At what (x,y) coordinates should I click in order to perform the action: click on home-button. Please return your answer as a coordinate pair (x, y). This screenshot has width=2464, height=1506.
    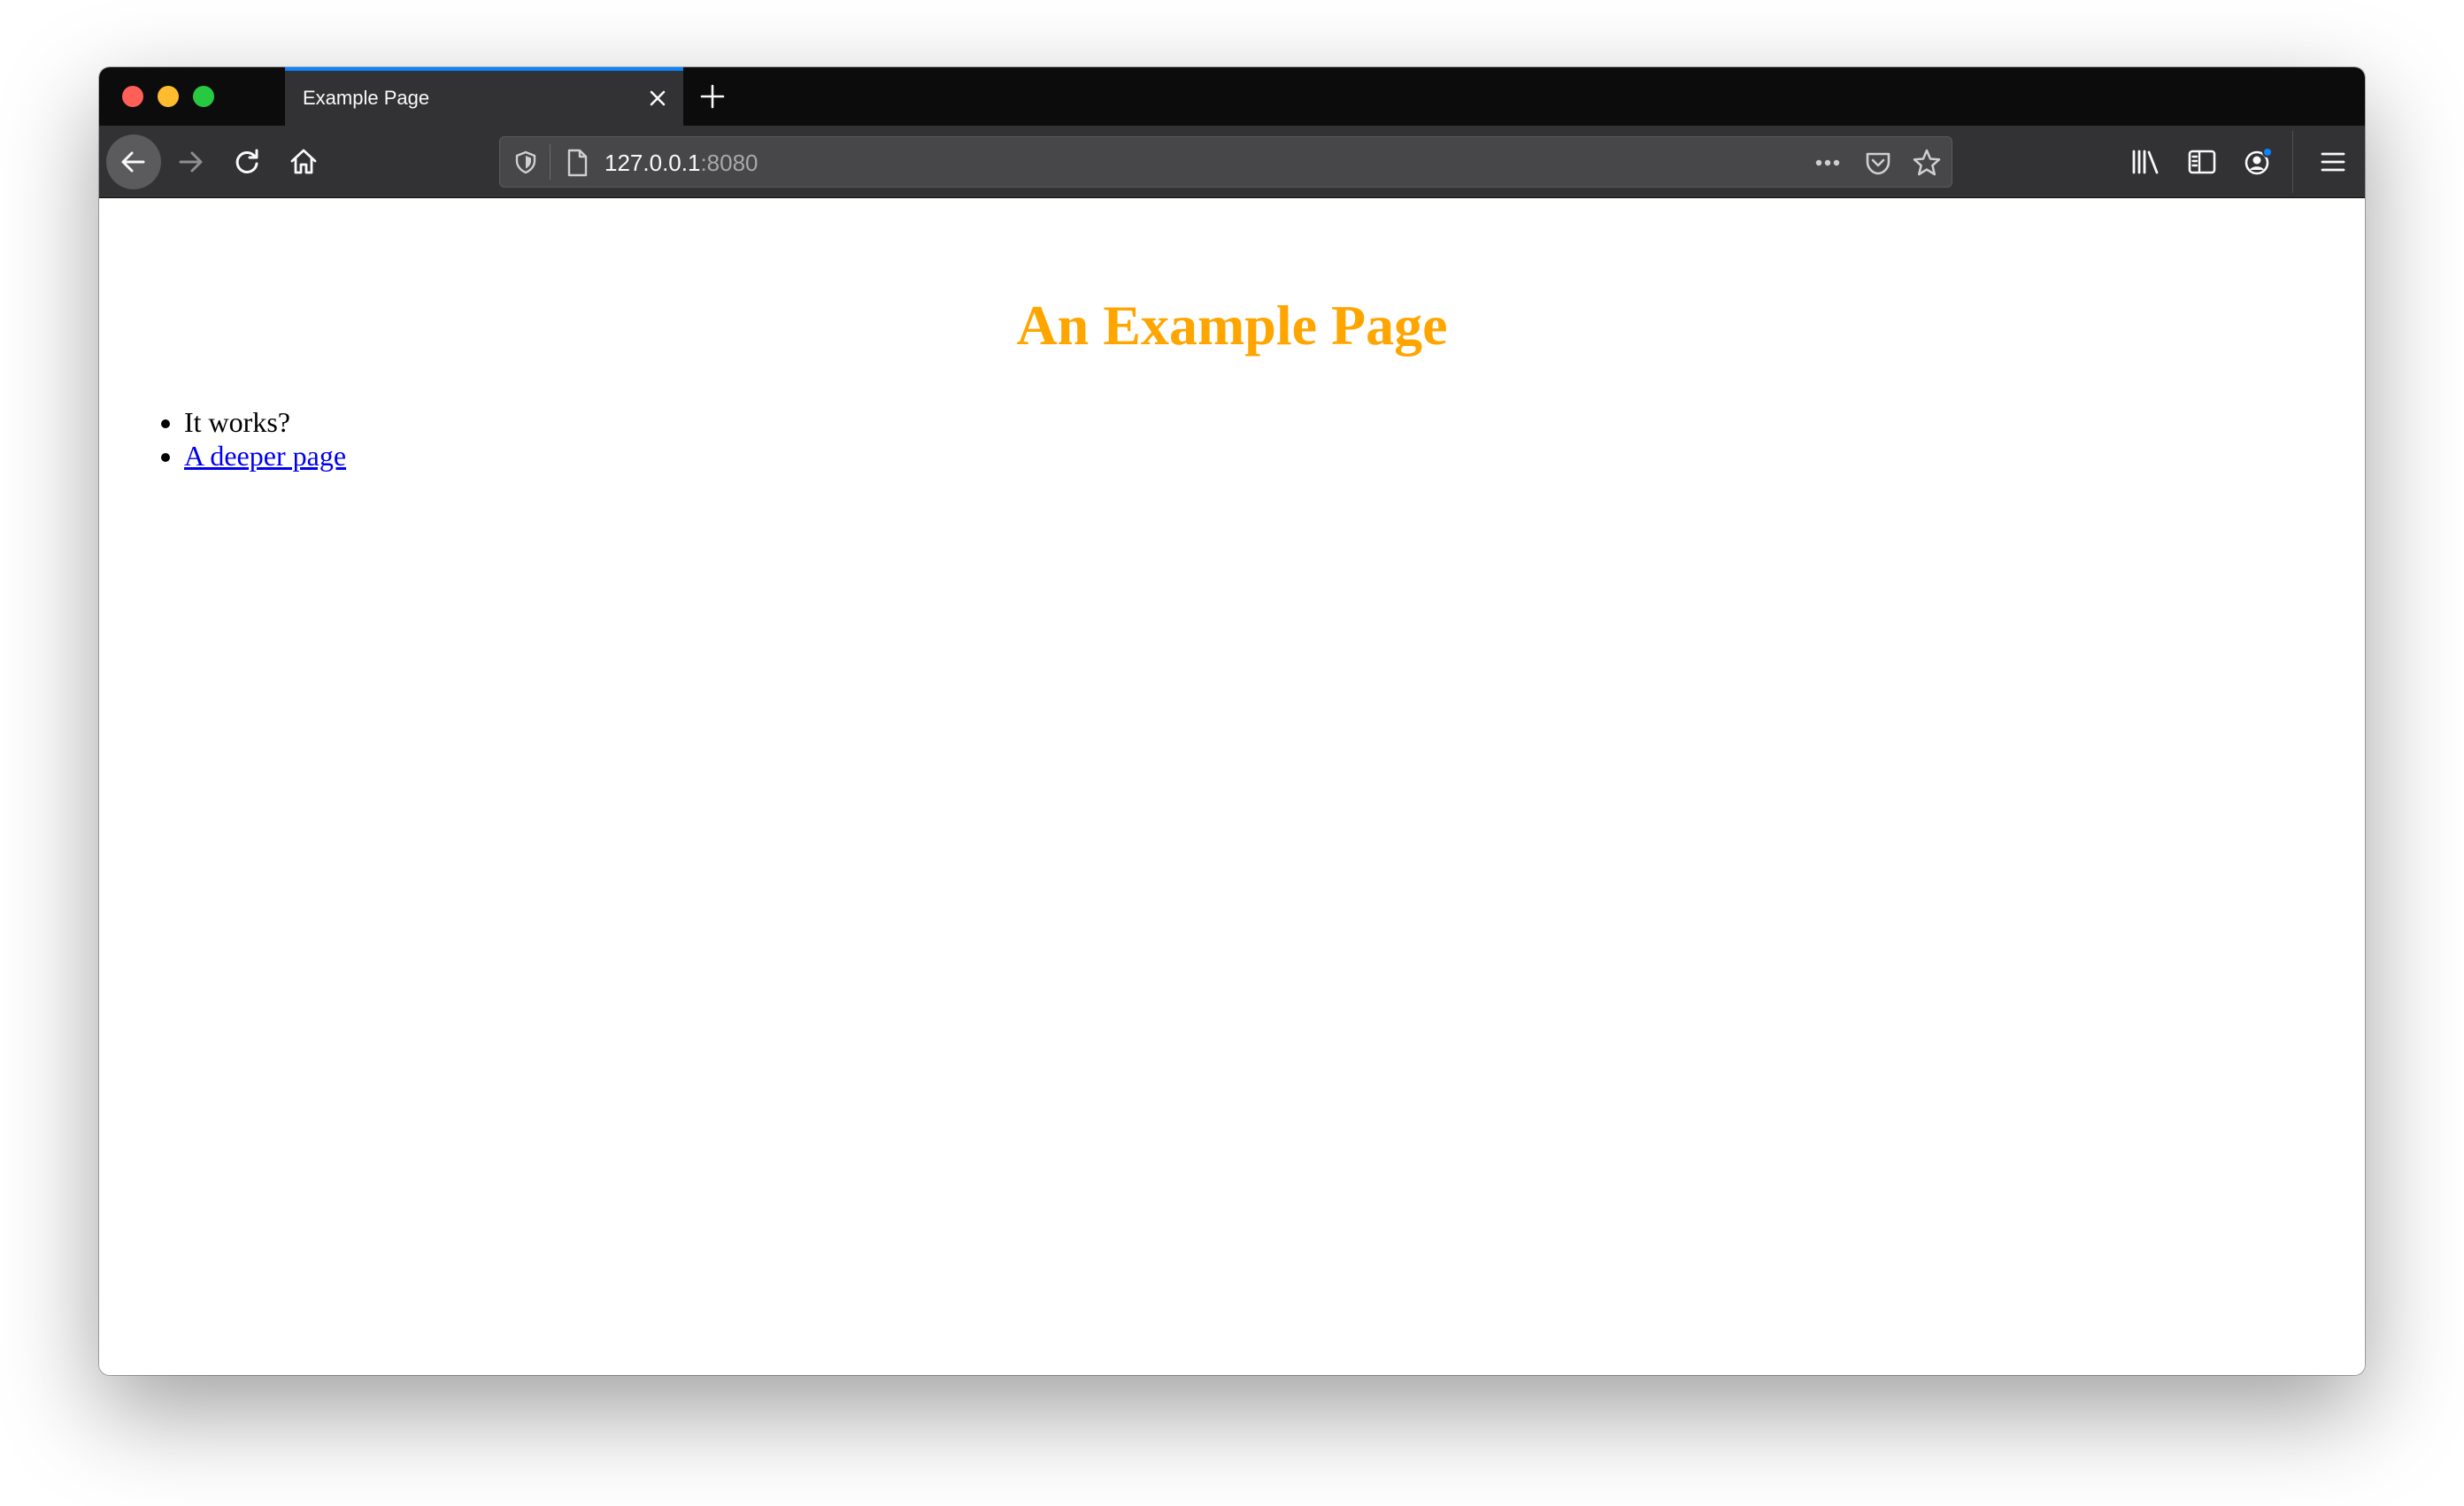
    Looking at the image, I should click on (303, 162).